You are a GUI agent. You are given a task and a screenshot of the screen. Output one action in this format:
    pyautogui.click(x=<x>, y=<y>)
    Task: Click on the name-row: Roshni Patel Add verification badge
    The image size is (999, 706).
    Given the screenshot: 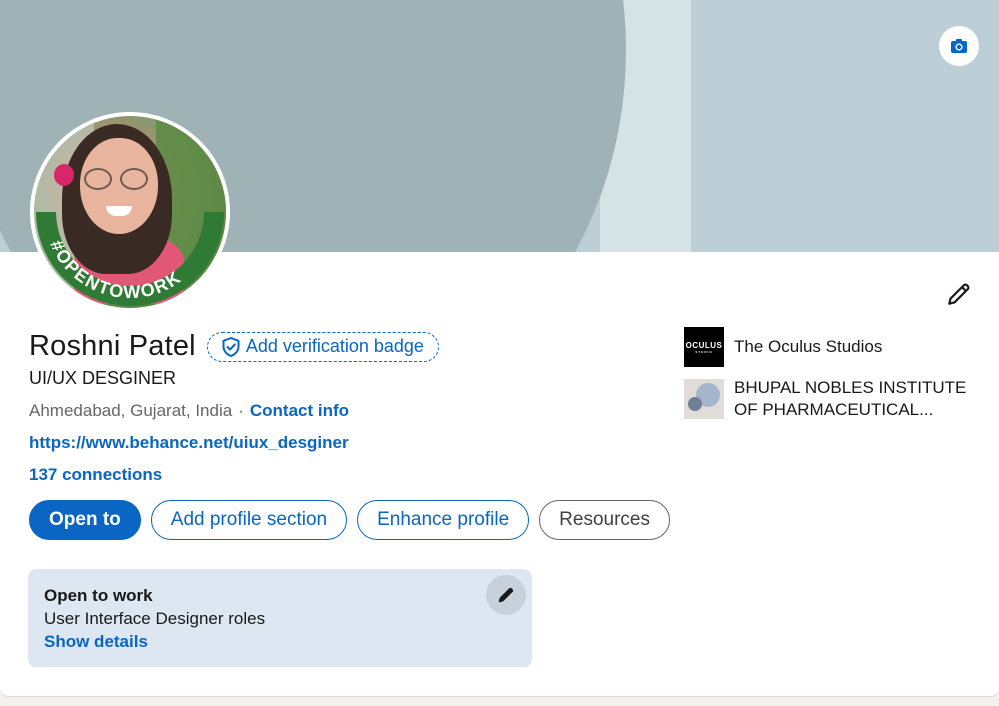 What is the action you would take?
    pyautogui.click(x=234, y=346)
    